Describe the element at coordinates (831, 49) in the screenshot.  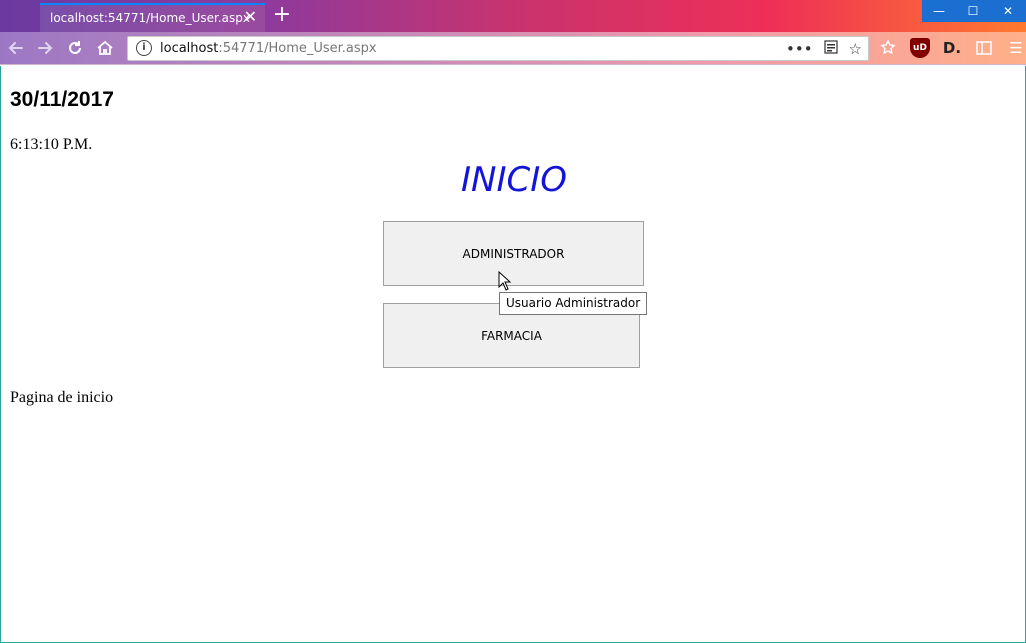
I see `reader-icon` at that location.